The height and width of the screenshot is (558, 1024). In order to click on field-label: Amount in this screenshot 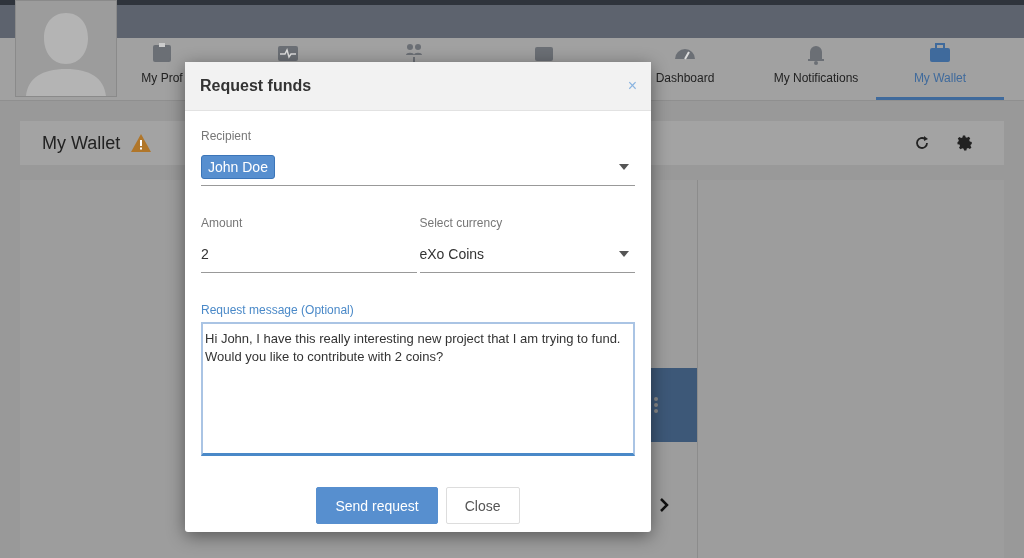, I will do `click(222, 223)`.